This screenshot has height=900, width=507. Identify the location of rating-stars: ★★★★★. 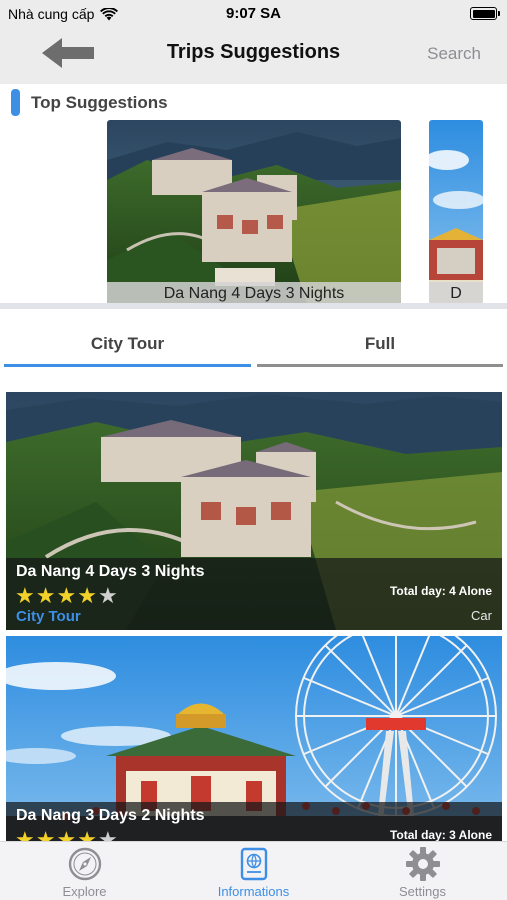
(67, 596).